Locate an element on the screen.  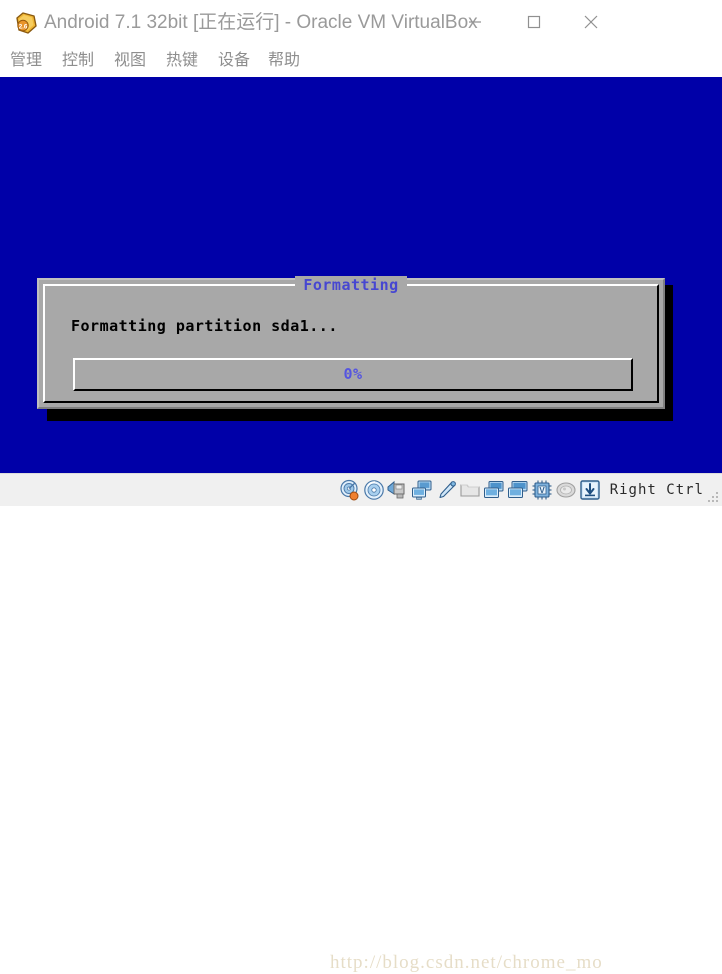
shared-folder-icon is located at coordinates (470, 490).